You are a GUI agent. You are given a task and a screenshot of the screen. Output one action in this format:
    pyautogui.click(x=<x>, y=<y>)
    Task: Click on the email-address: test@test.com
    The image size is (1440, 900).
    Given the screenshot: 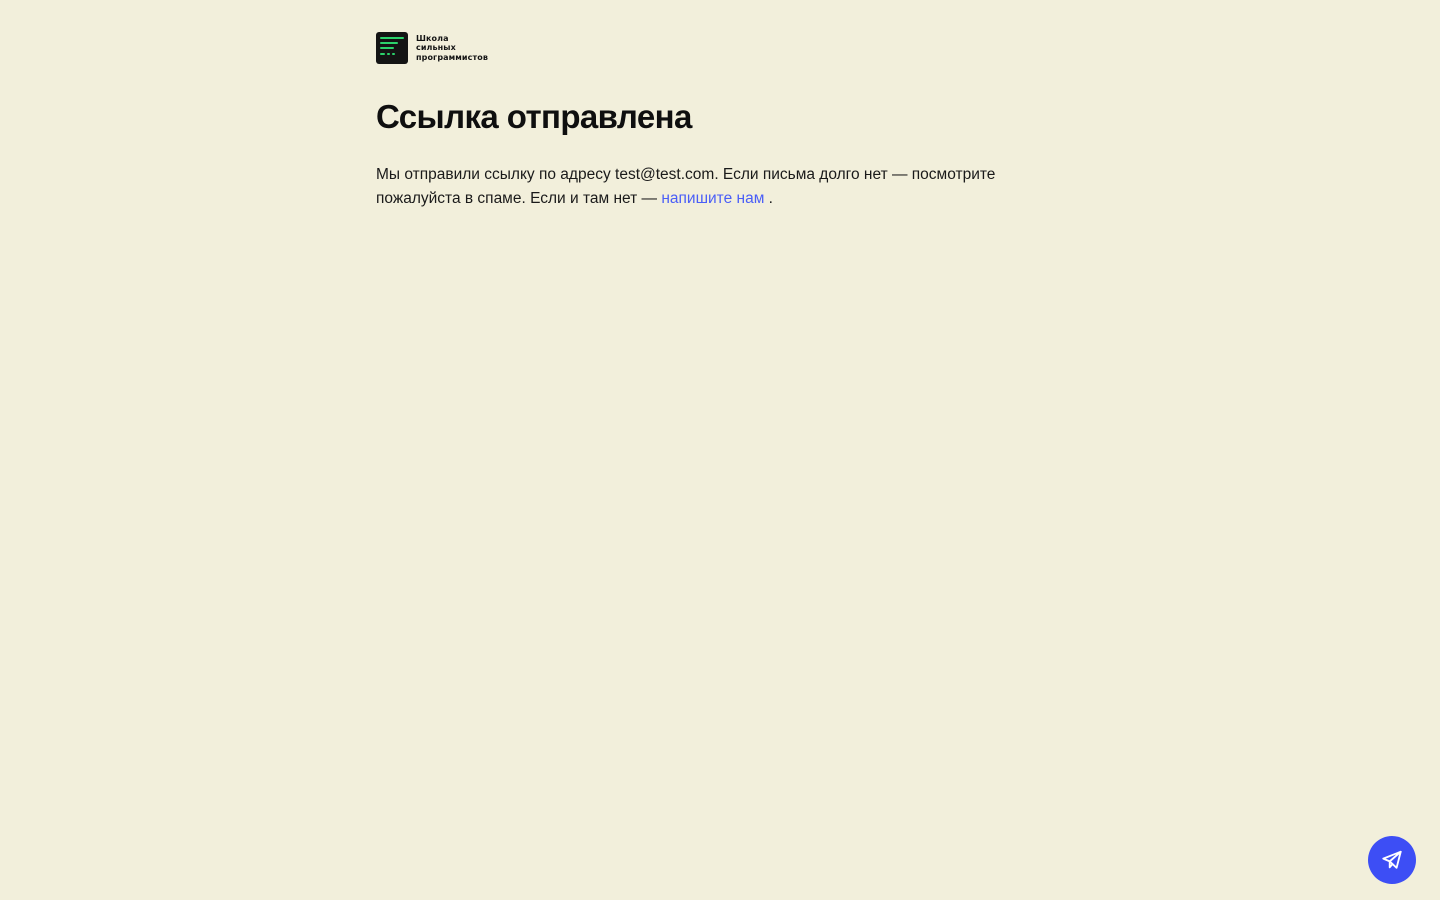 What is the action you would take?
    pyautogui.click(x=665, y=174)
    